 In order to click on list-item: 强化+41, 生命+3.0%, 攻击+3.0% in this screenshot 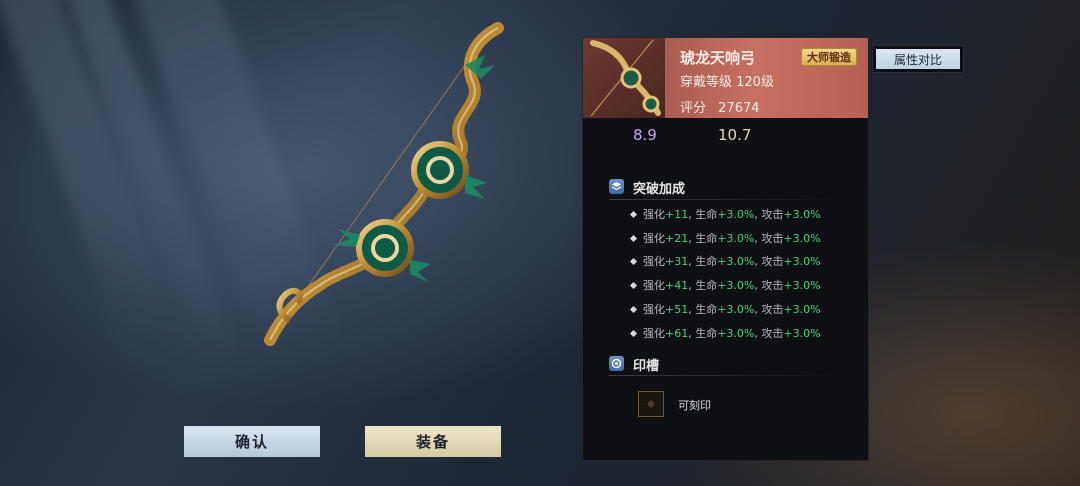, I will do `click(725, 285)`.